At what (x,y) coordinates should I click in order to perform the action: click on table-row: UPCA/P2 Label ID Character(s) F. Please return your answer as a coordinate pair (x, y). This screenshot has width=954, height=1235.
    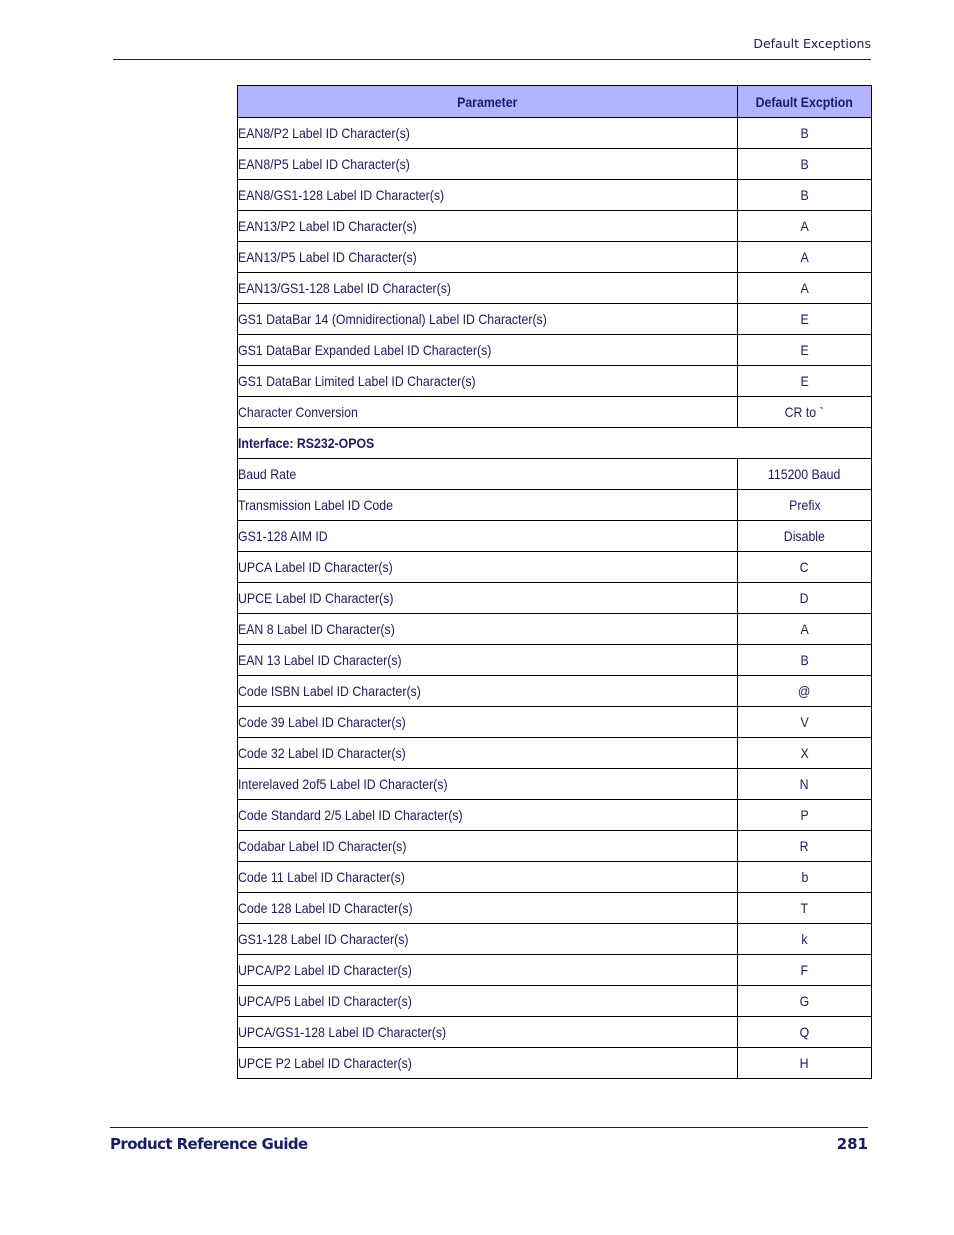
    Looking at the image, I should click on (554, 970).